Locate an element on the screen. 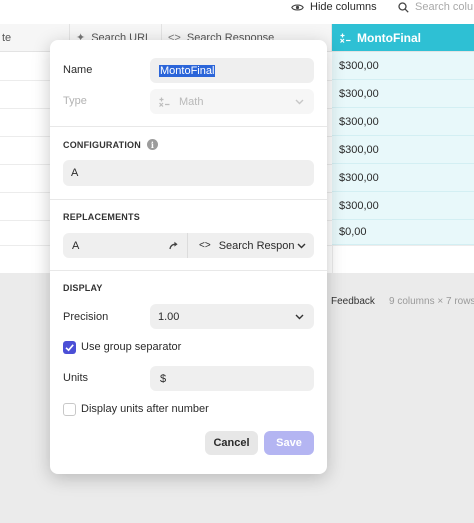 The height and width of the screenshot is (523, 474). cancel-button: Cancel is located at coordinates (231, 443).